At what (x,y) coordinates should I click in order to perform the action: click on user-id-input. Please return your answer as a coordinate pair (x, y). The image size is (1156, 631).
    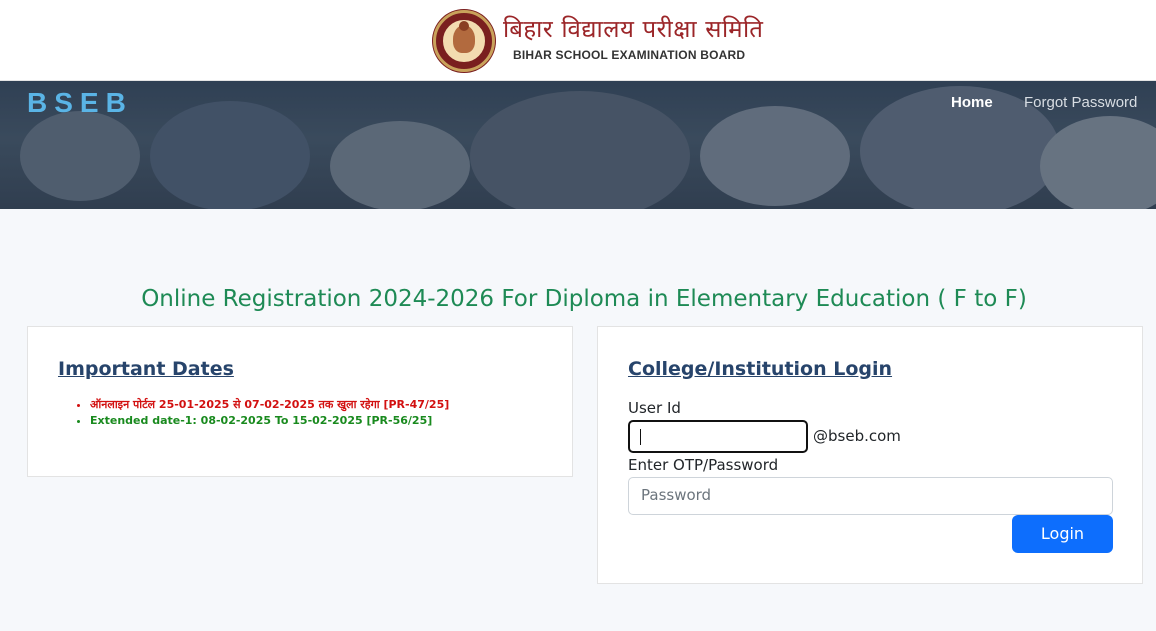
    Looking at the image, I should click on (718, 436).